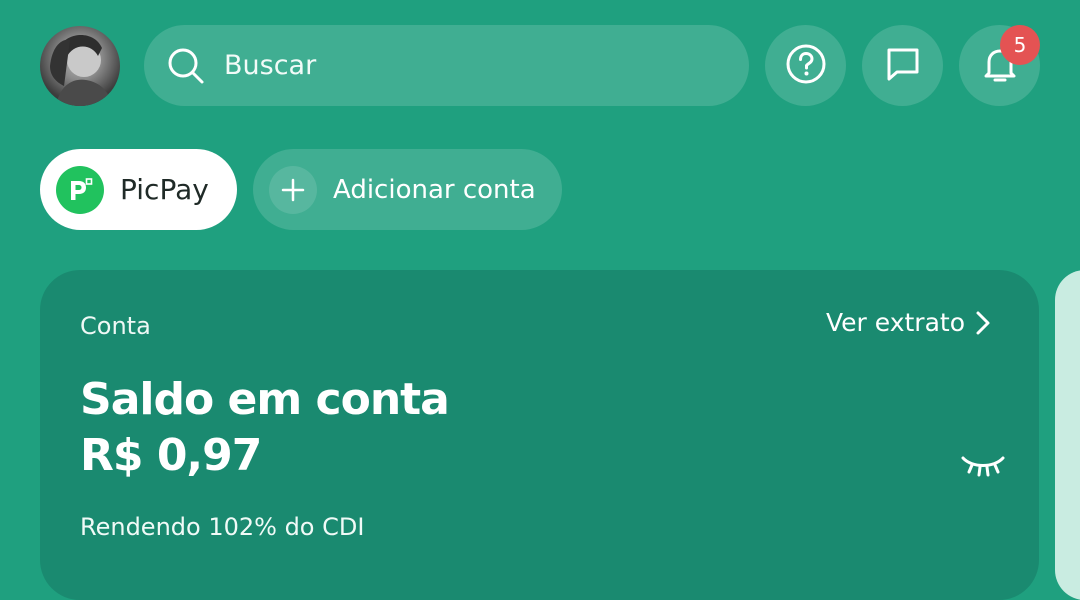  I want to click on card-section-label: Conta, so click(115, 326).